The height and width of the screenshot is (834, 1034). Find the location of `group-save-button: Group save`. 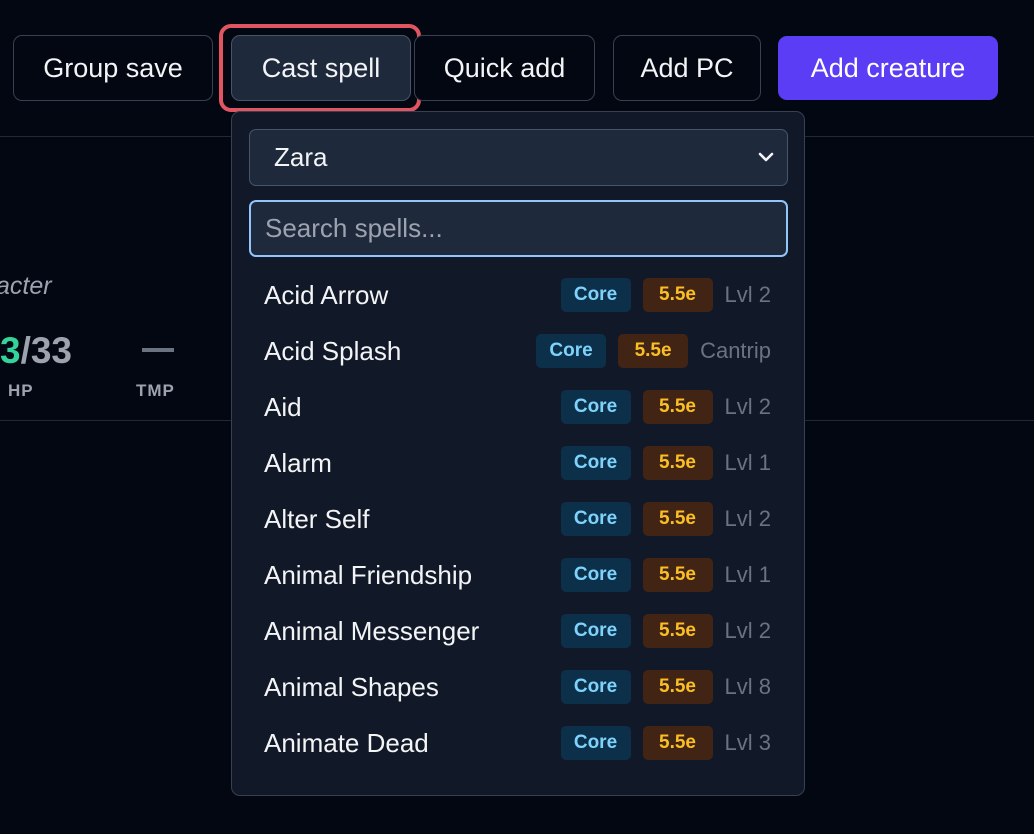

group-save-button: Group save is located at coordinates (113, 68).